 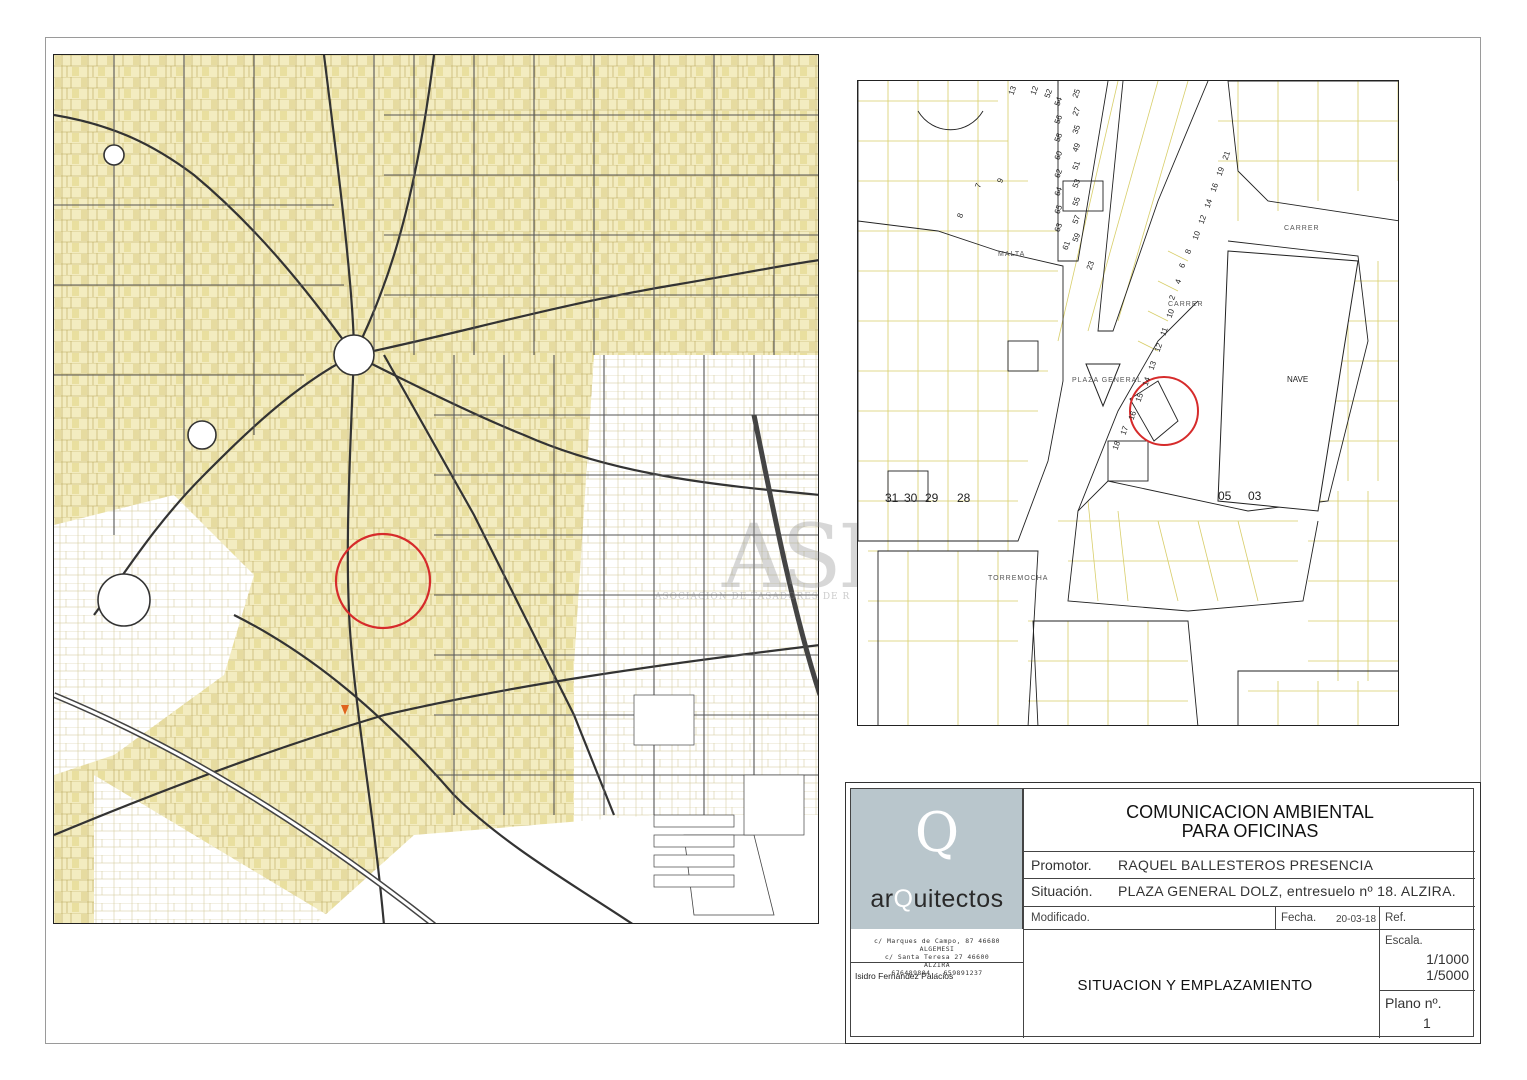 What do you see at coordinates (1195, 985) in the screenshot?
I see `plan-name: SITUACION Y EMPLAZAMIENTO` at bounding box center [1195, 985].